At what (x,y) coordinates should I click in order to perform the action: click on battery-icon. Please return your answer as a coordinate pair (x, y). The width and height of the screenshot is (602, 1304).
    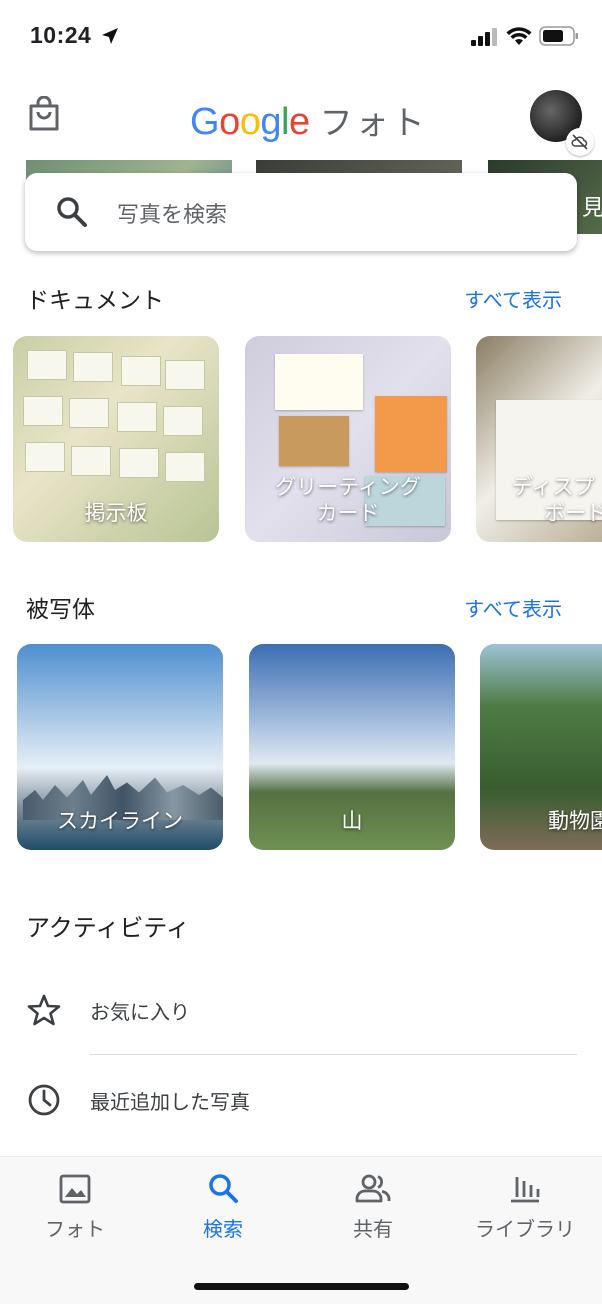
    Looking at the image, I should click on (558, 36).